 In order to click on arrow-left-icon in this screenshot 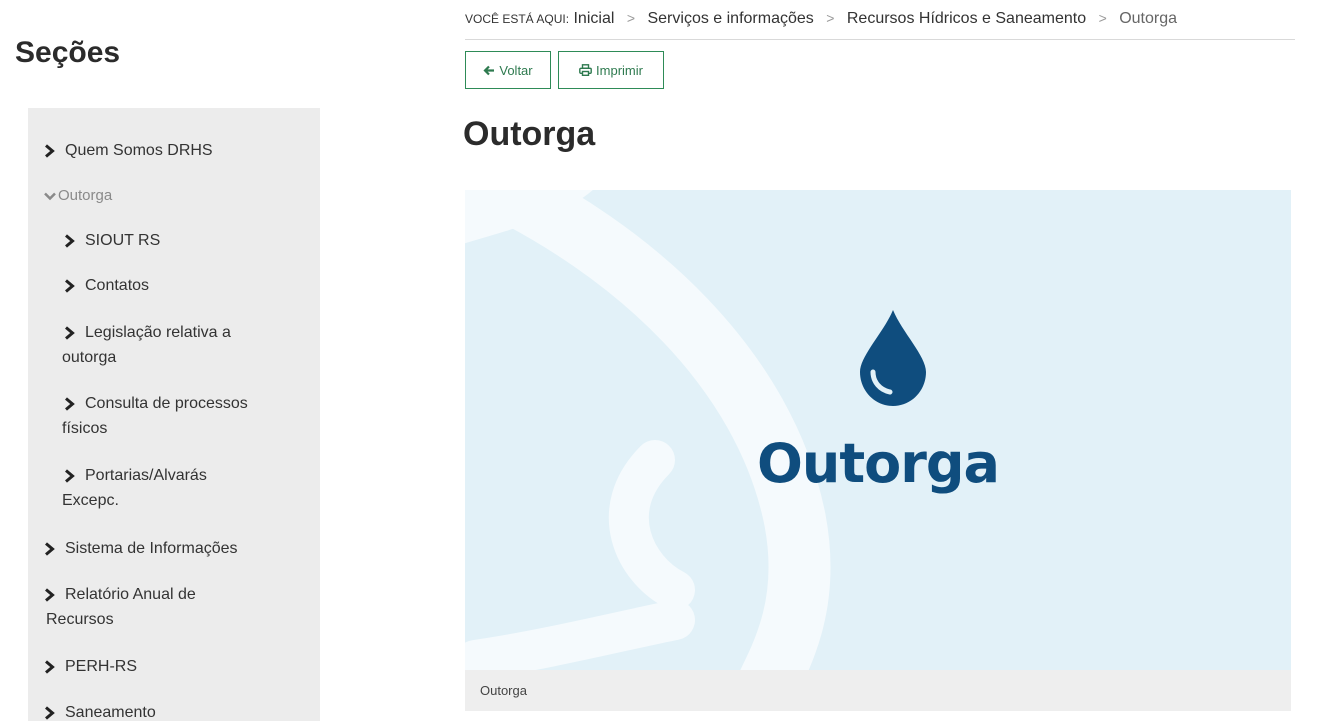, I will do `click(489, 70)`.